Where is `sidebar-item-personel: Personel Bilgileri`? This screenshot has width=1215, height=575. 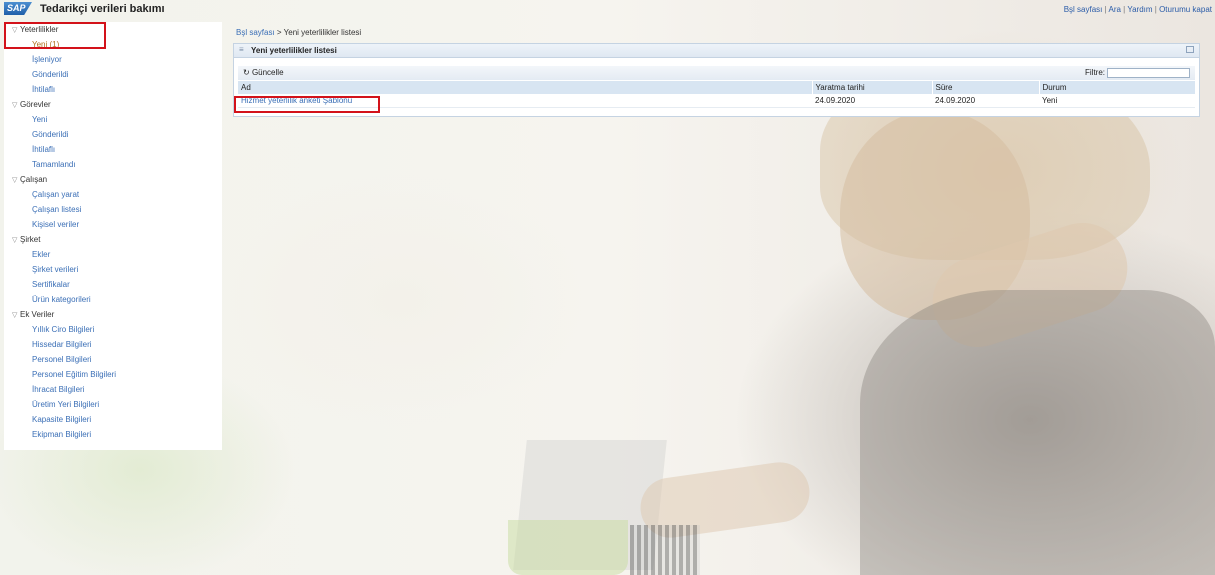 sidebar-item-personel: Personel Bilgileri is located at coordinates (113, 359).